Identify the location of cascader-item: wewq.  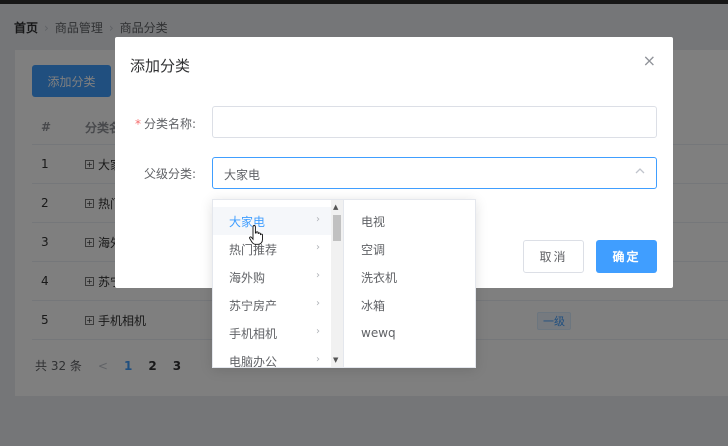
(410, 333).